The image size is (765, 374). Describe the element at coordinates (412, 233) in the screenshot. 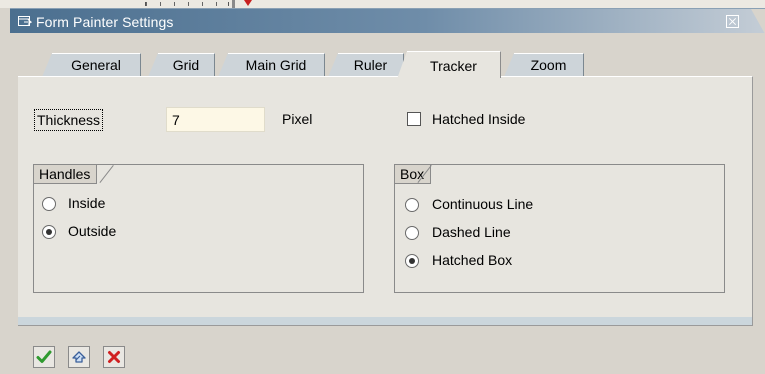

I see `box-dashed-line-radio` at that location.